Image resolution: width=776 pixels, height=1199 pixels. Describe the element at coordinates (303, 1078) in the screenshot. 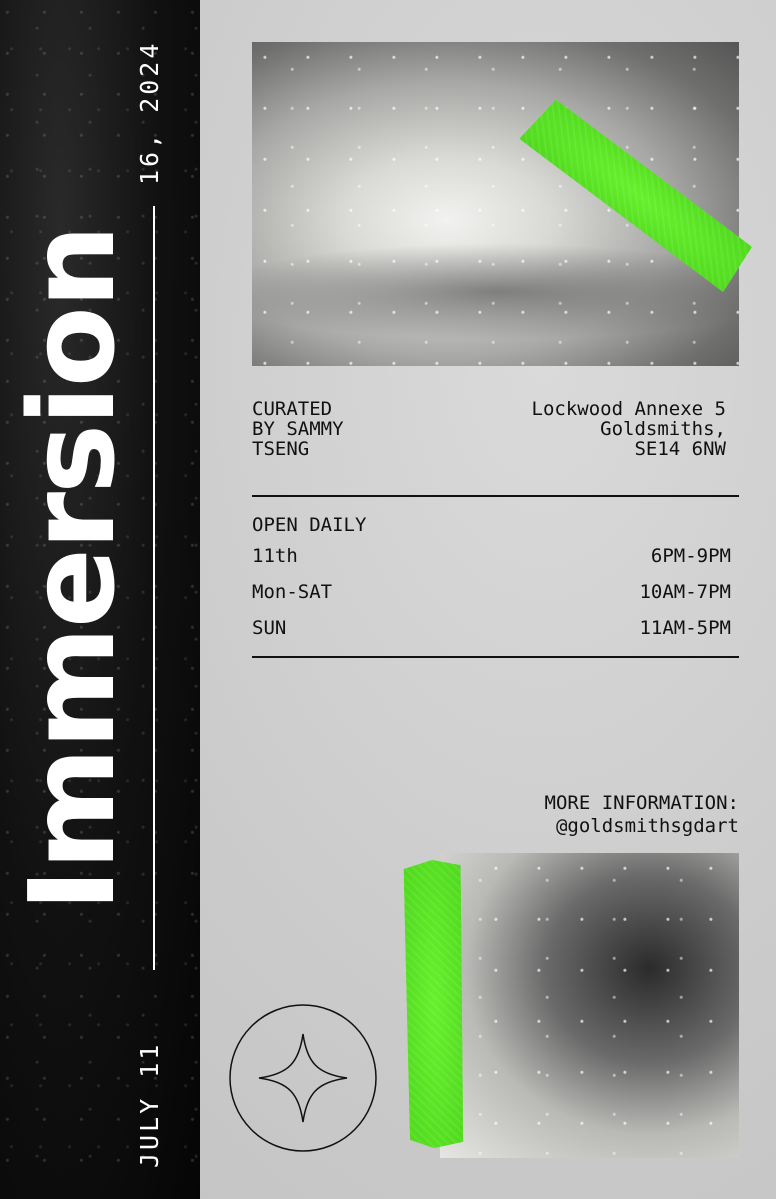

I see `four-point-star-icon` at that location.